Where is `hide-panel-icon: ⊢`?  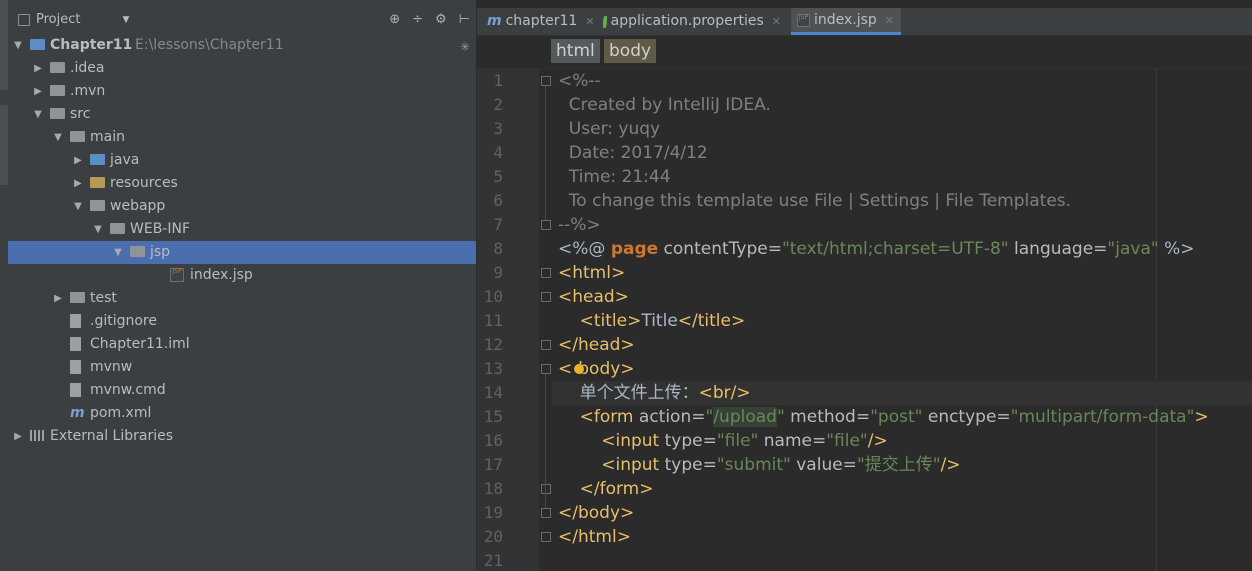 hide-panel-icon: ⊢ is located at coordinates (464, 19).